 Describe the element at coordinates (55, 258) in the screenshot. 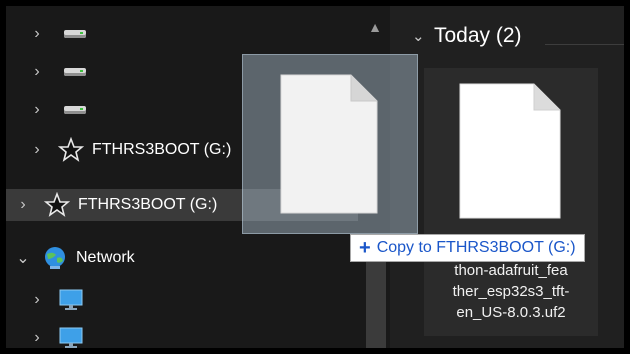

I see `network-globe-icon` at that location.